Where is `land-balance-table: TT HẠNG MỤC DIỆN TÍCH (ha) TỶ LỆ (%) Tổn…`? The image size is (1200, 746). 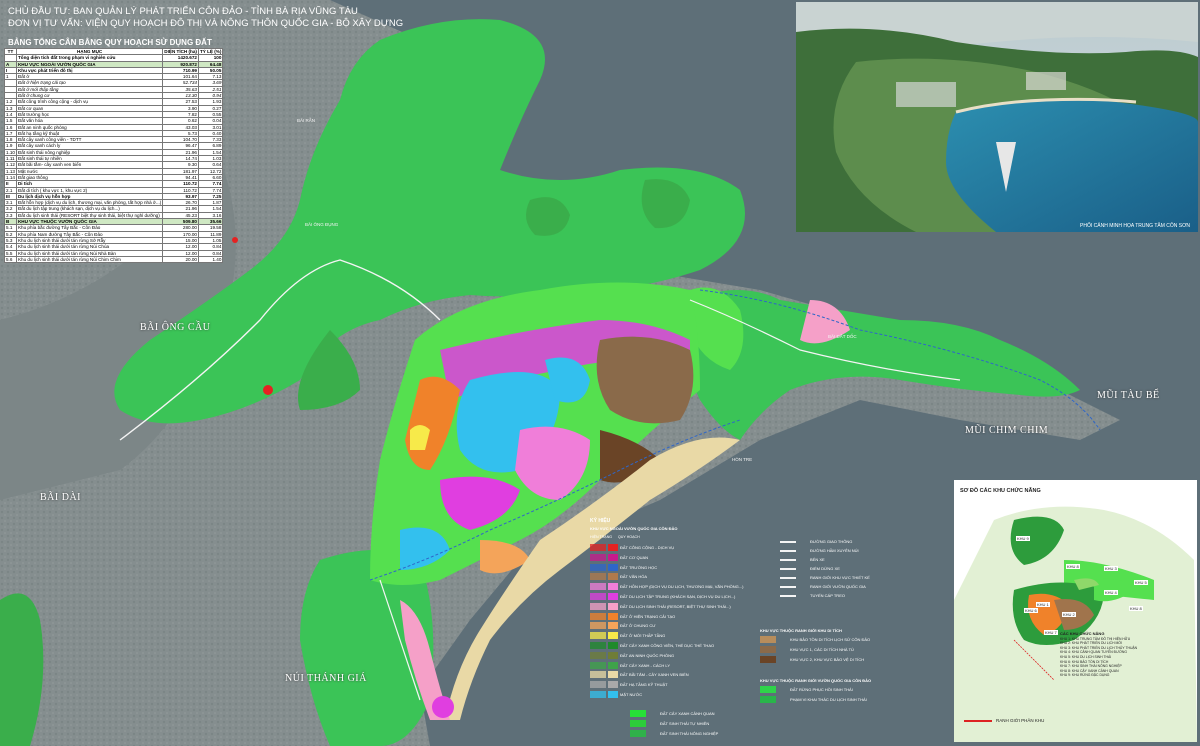 land-balance-table: TT HẠNG MỤC DIỆN TÍCH (ha) TỶ LỆ (%) Tổn… is located at coordinates (114, 155).